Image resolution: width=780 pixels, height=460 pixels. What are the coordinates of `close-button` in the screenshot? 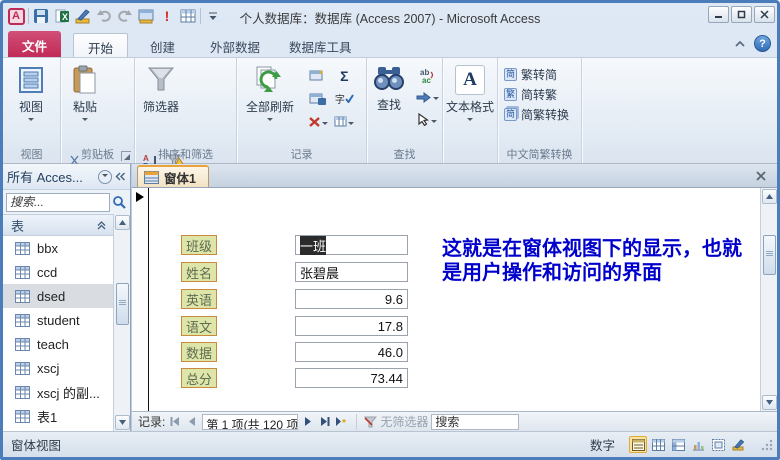 It's located at (764, 14).